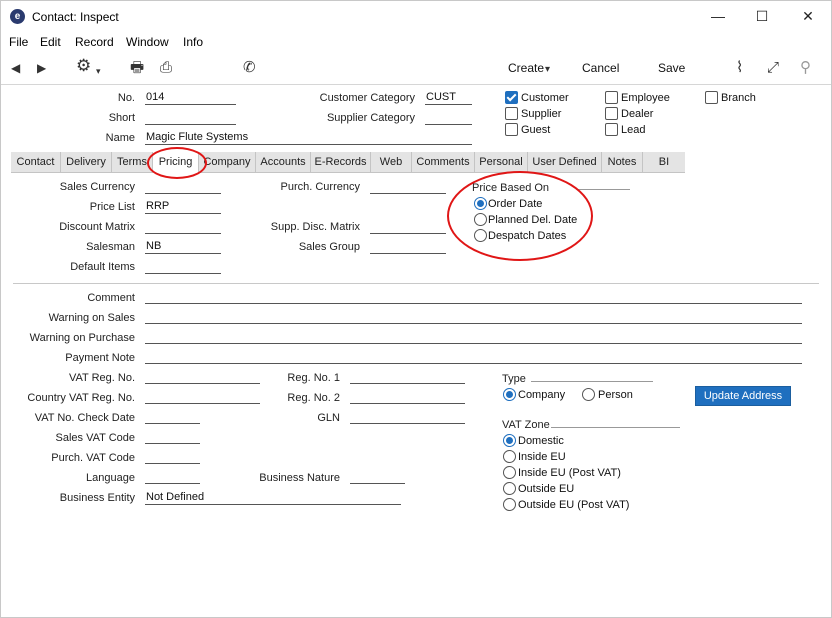 This screenshot has height=618, width=832. What do you see at coordinates (718, 16) in the screenshot?
I see `minimize-button: —` at bounding box center [718, 16].